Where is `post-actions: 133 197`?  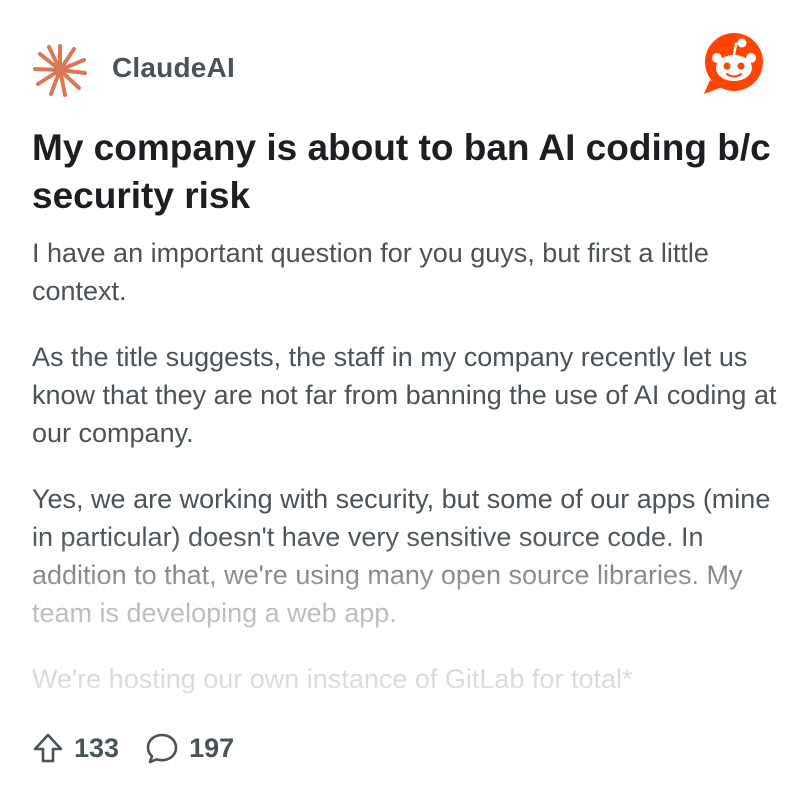
post-actions: 133 197 is located at coordinates (146, 748).